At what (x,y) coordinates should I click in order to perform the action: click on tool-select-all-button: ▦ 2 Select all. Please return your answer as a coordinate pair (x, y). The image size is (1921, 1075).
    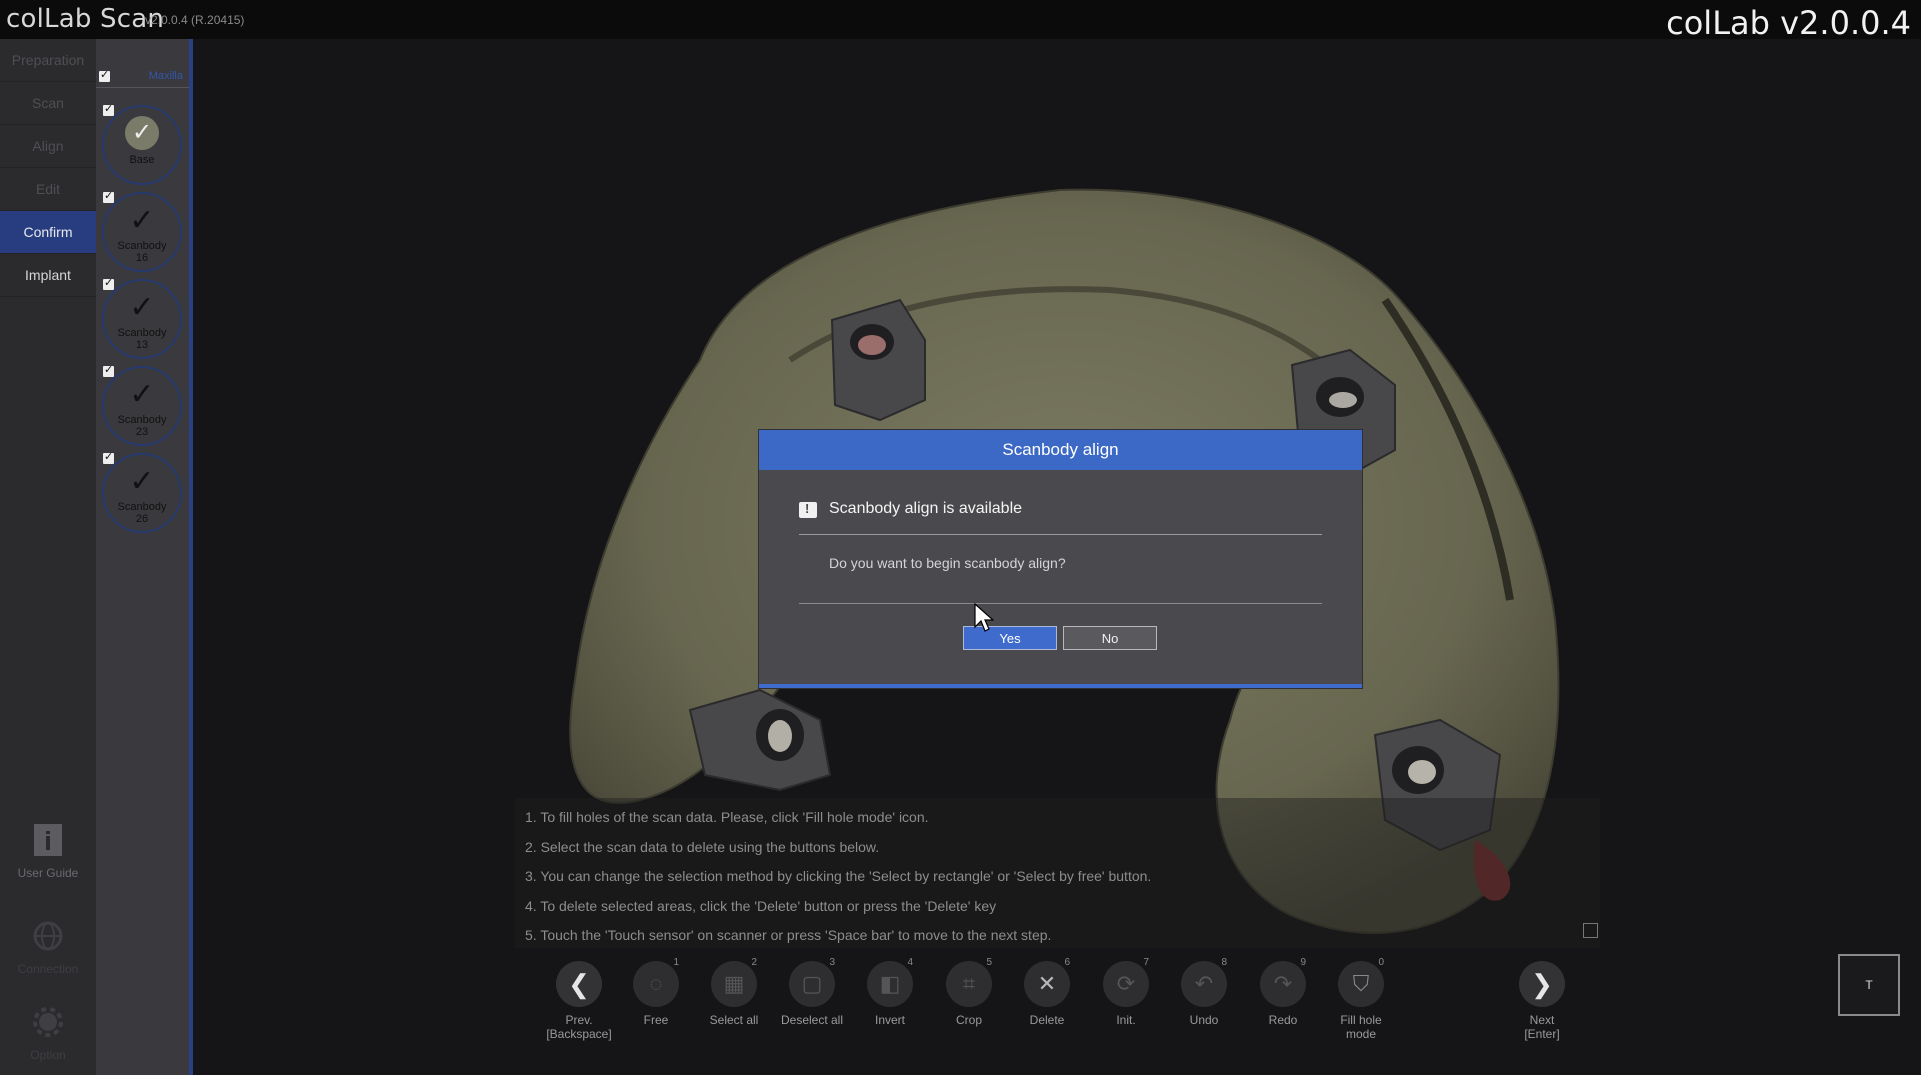
    Looking at the image, I should click on (734, 992).